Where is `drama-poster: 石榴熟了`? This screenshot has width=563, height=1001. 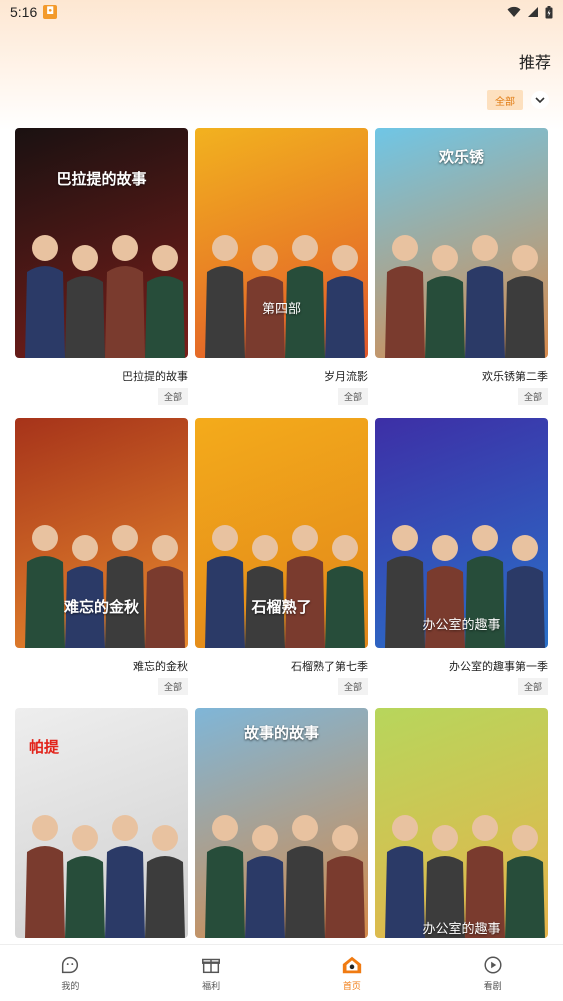 drama-poster: 石榴熟了 is located at coordinates (281, 533).